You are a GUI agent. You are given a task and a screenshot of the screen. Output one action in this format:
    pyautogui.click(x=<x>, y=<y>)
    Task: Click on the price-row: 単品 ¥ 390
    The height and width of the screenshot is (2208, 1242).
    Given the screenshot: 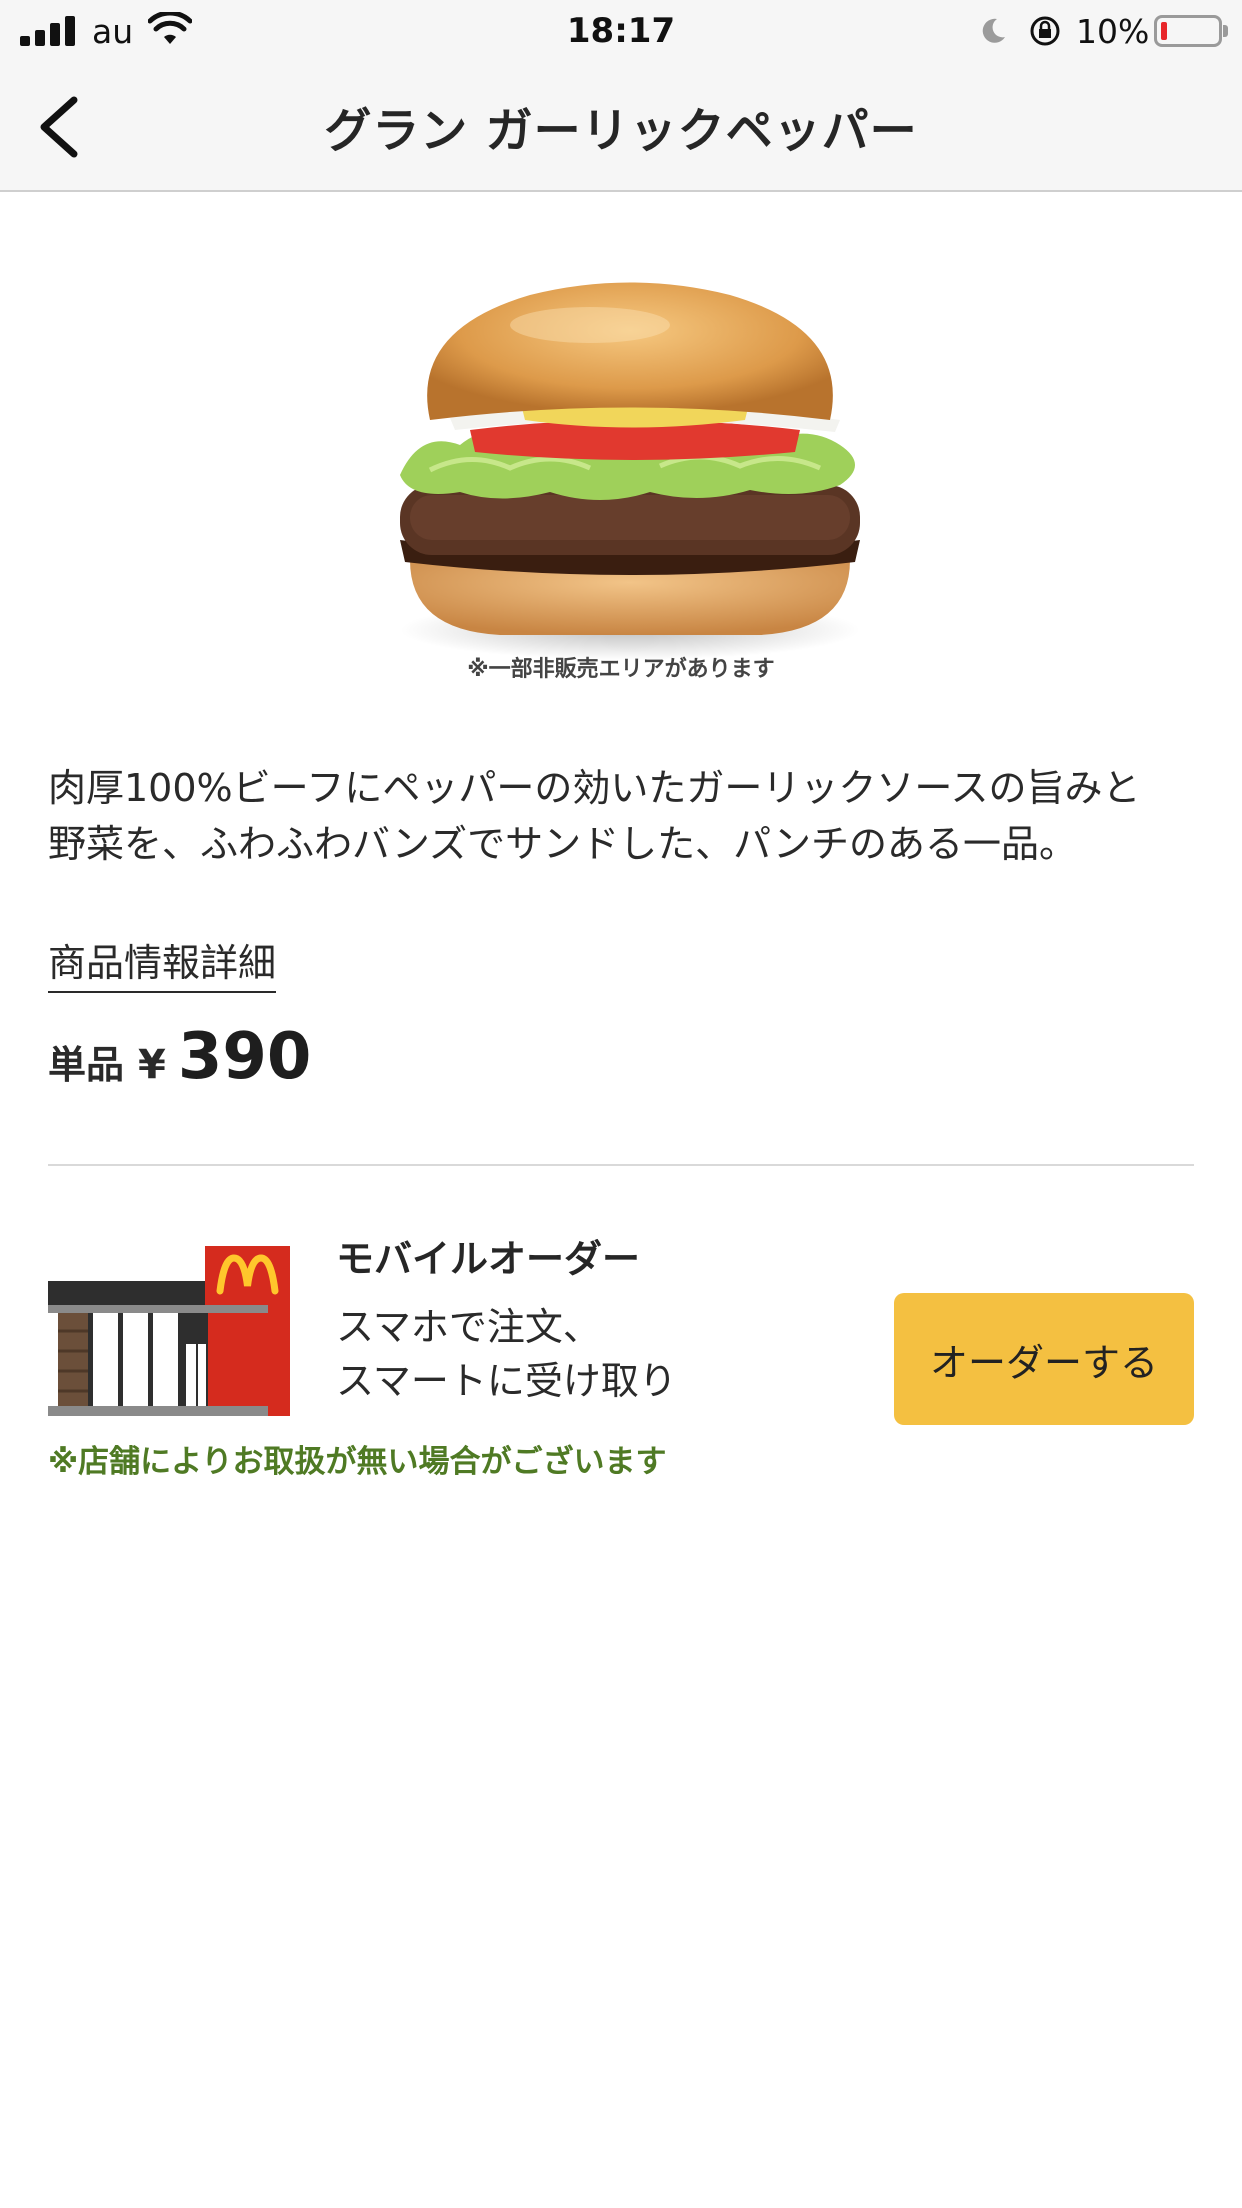 What is the action you would take?
    pyautogui.click(x=179, y=1057)
    